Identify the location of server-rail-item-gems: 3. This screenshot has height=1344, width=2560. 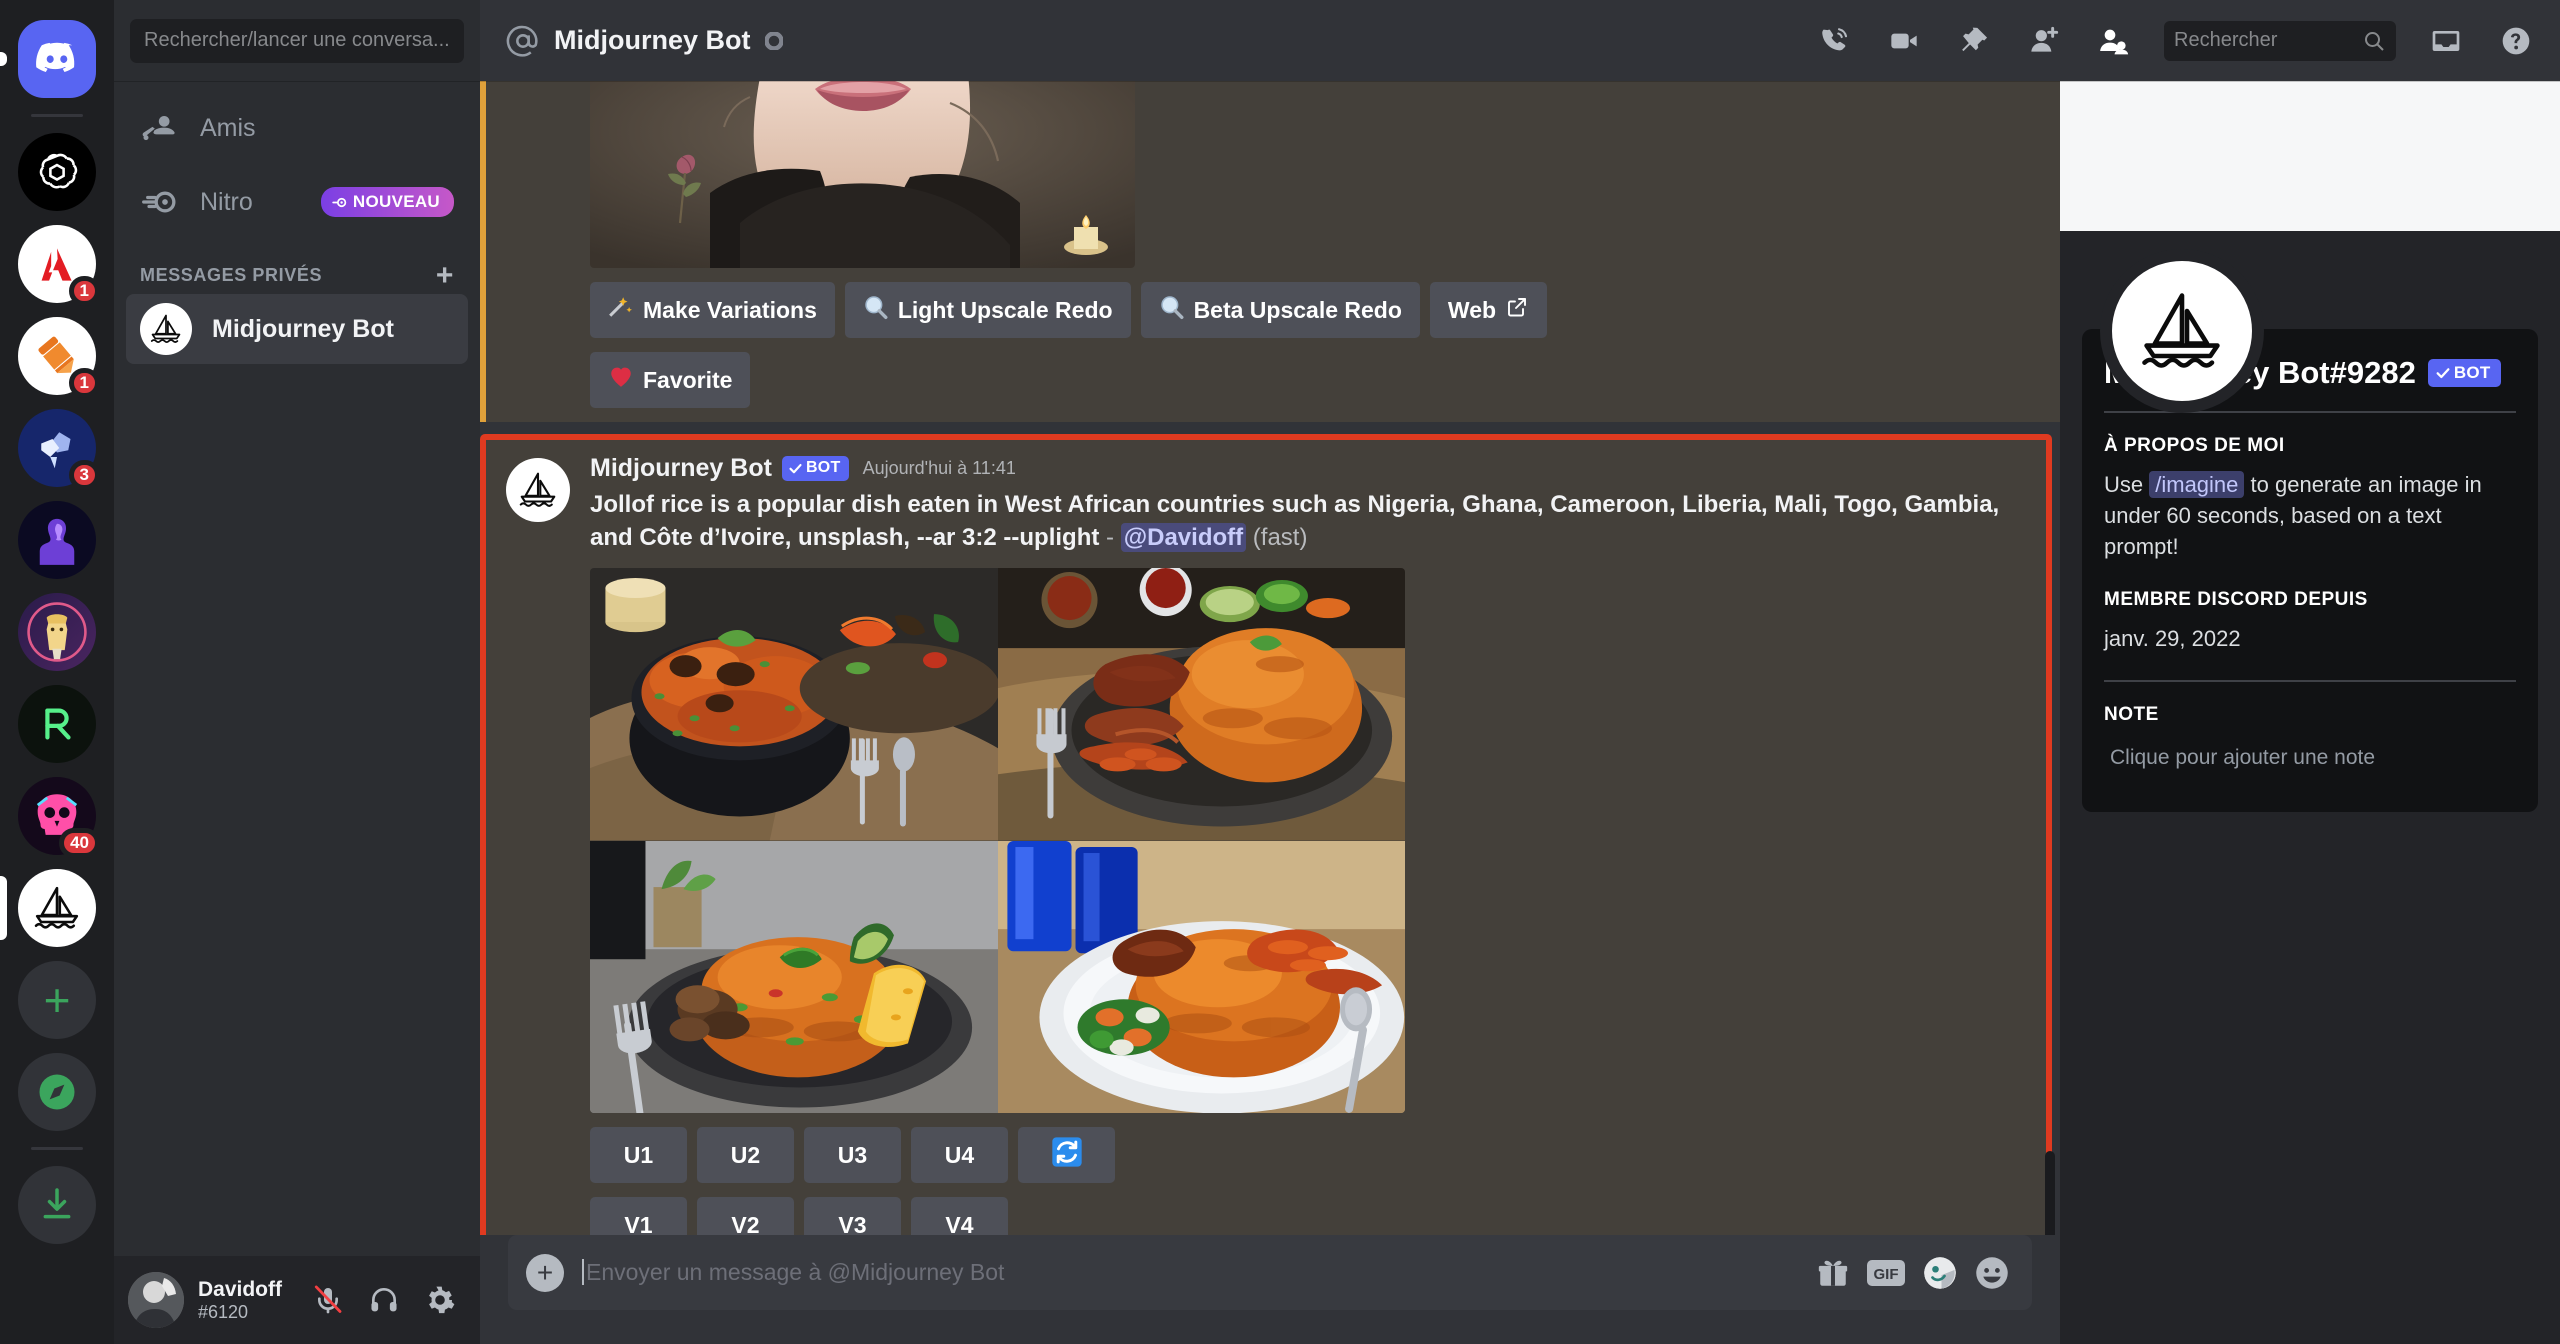
(57, 449).